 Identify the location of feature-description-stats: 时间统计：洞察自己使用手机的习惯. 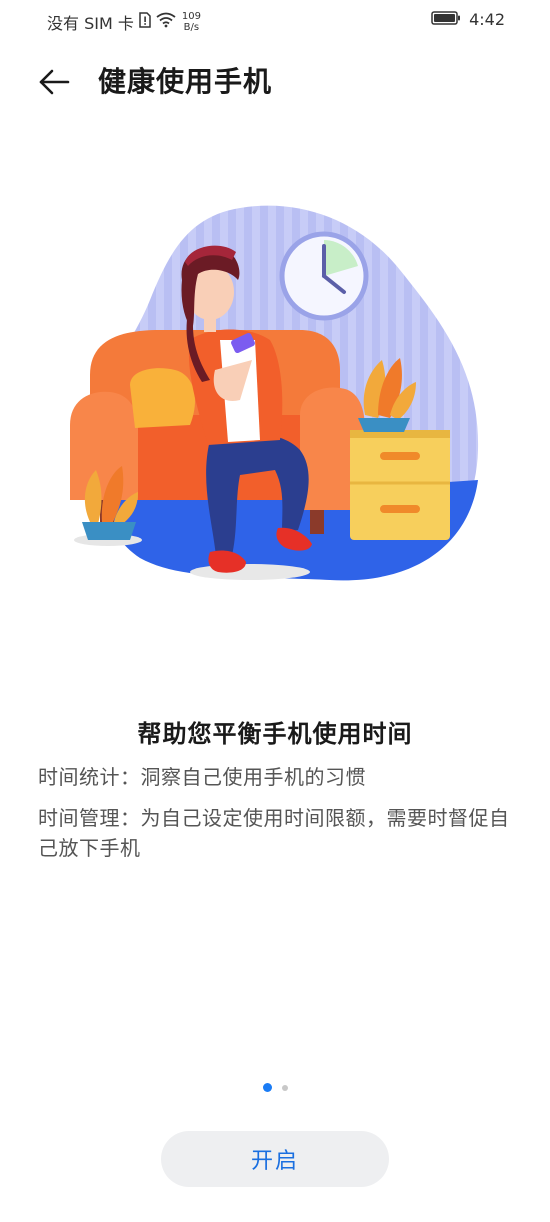
(202, 777).